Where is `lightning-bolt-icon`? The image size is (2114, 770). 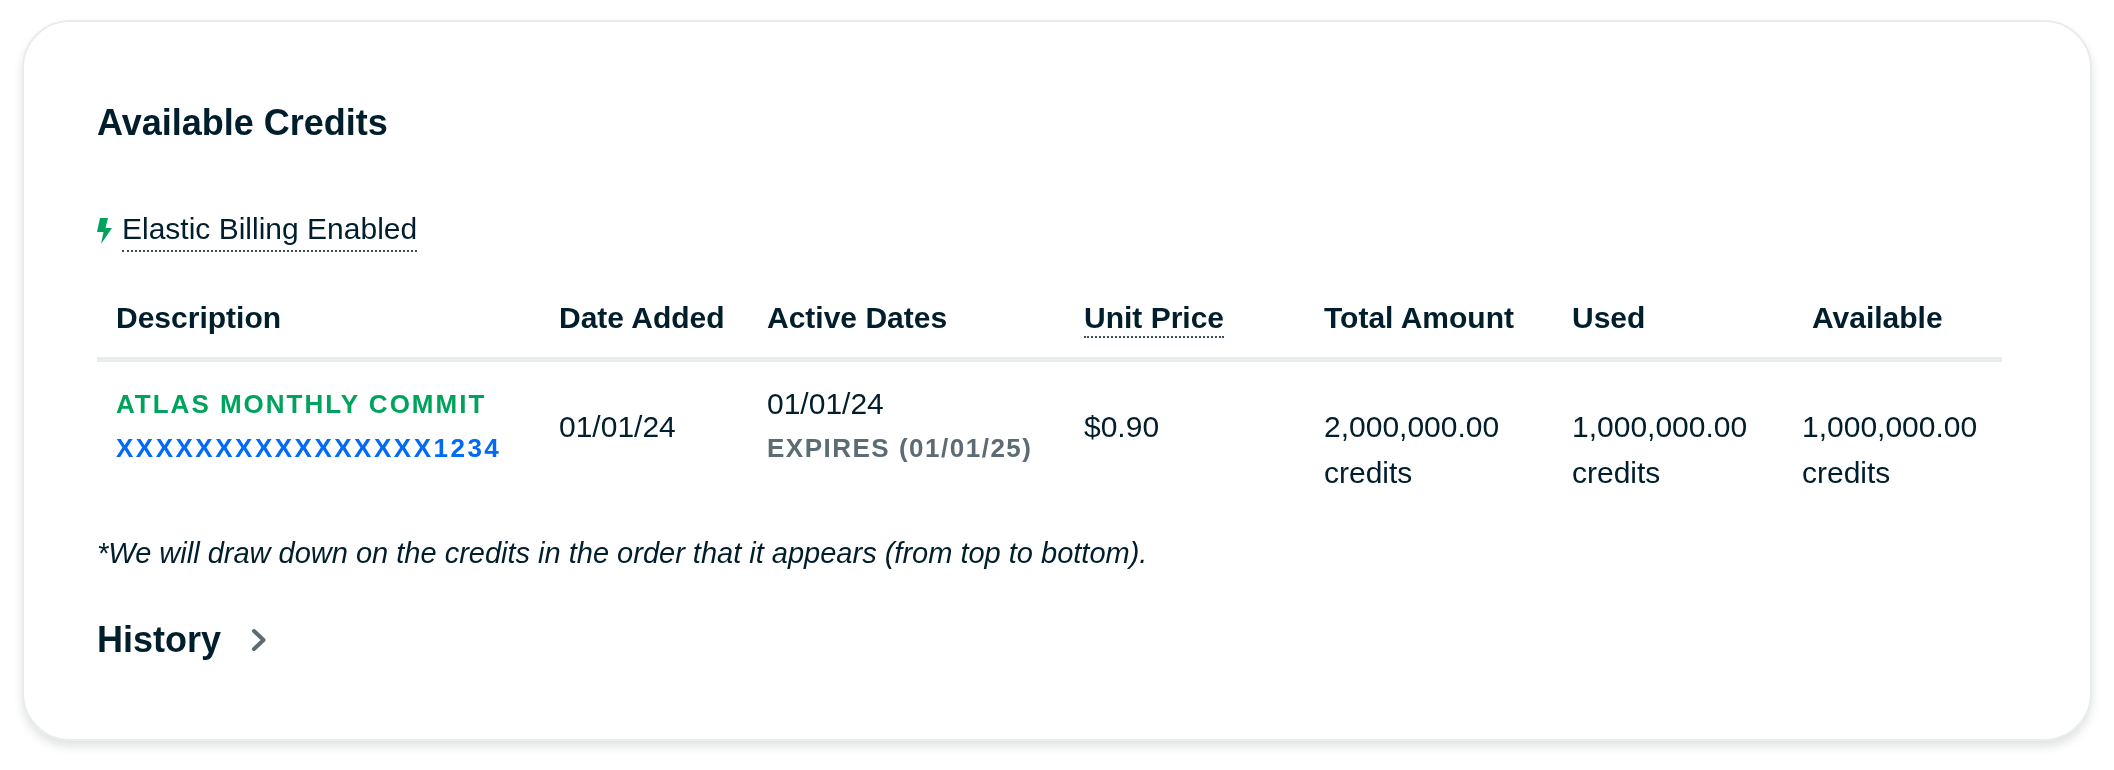
lightning-bolt-icon is located at coordinates (104, 231).